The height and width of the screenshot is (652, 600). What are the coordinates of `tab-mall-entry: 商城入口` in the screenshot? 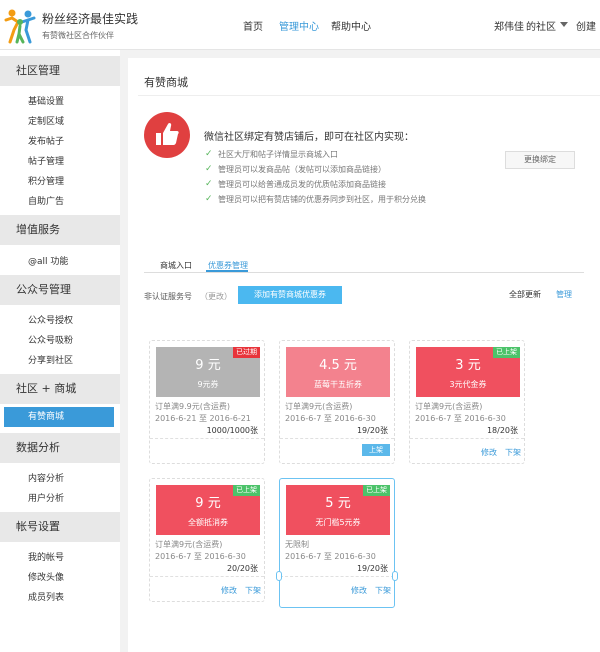 It's located at (176, 265).